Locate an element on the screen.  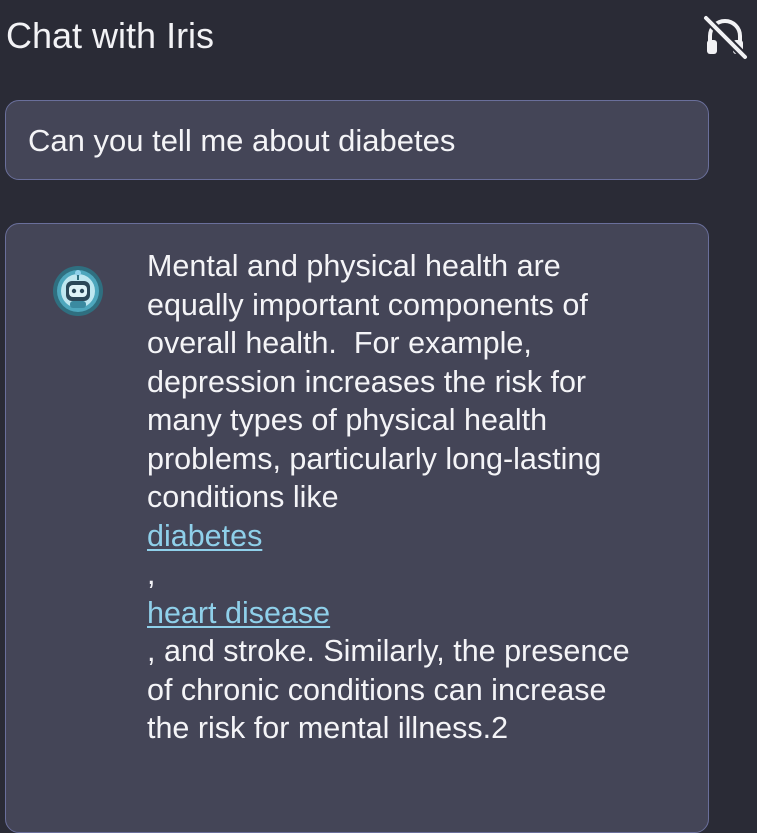
chat-header: Chat with Iris is located at coordinates (378, 39).